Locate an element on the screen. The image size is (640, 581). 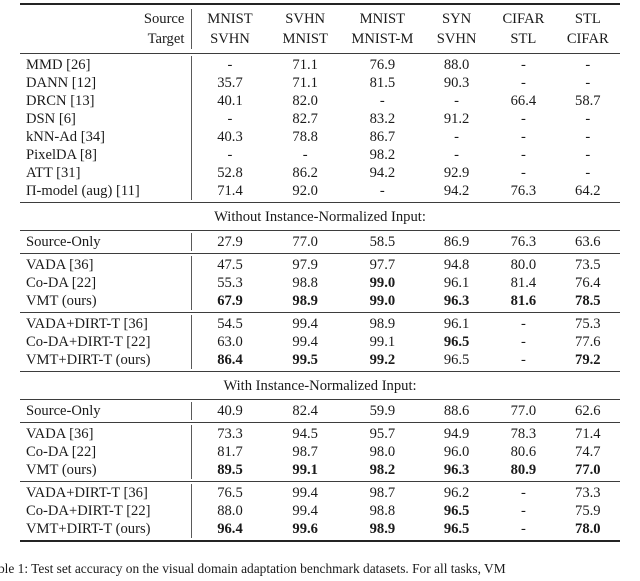
cell-value: 96.1 is located at coordinates (456, 282).